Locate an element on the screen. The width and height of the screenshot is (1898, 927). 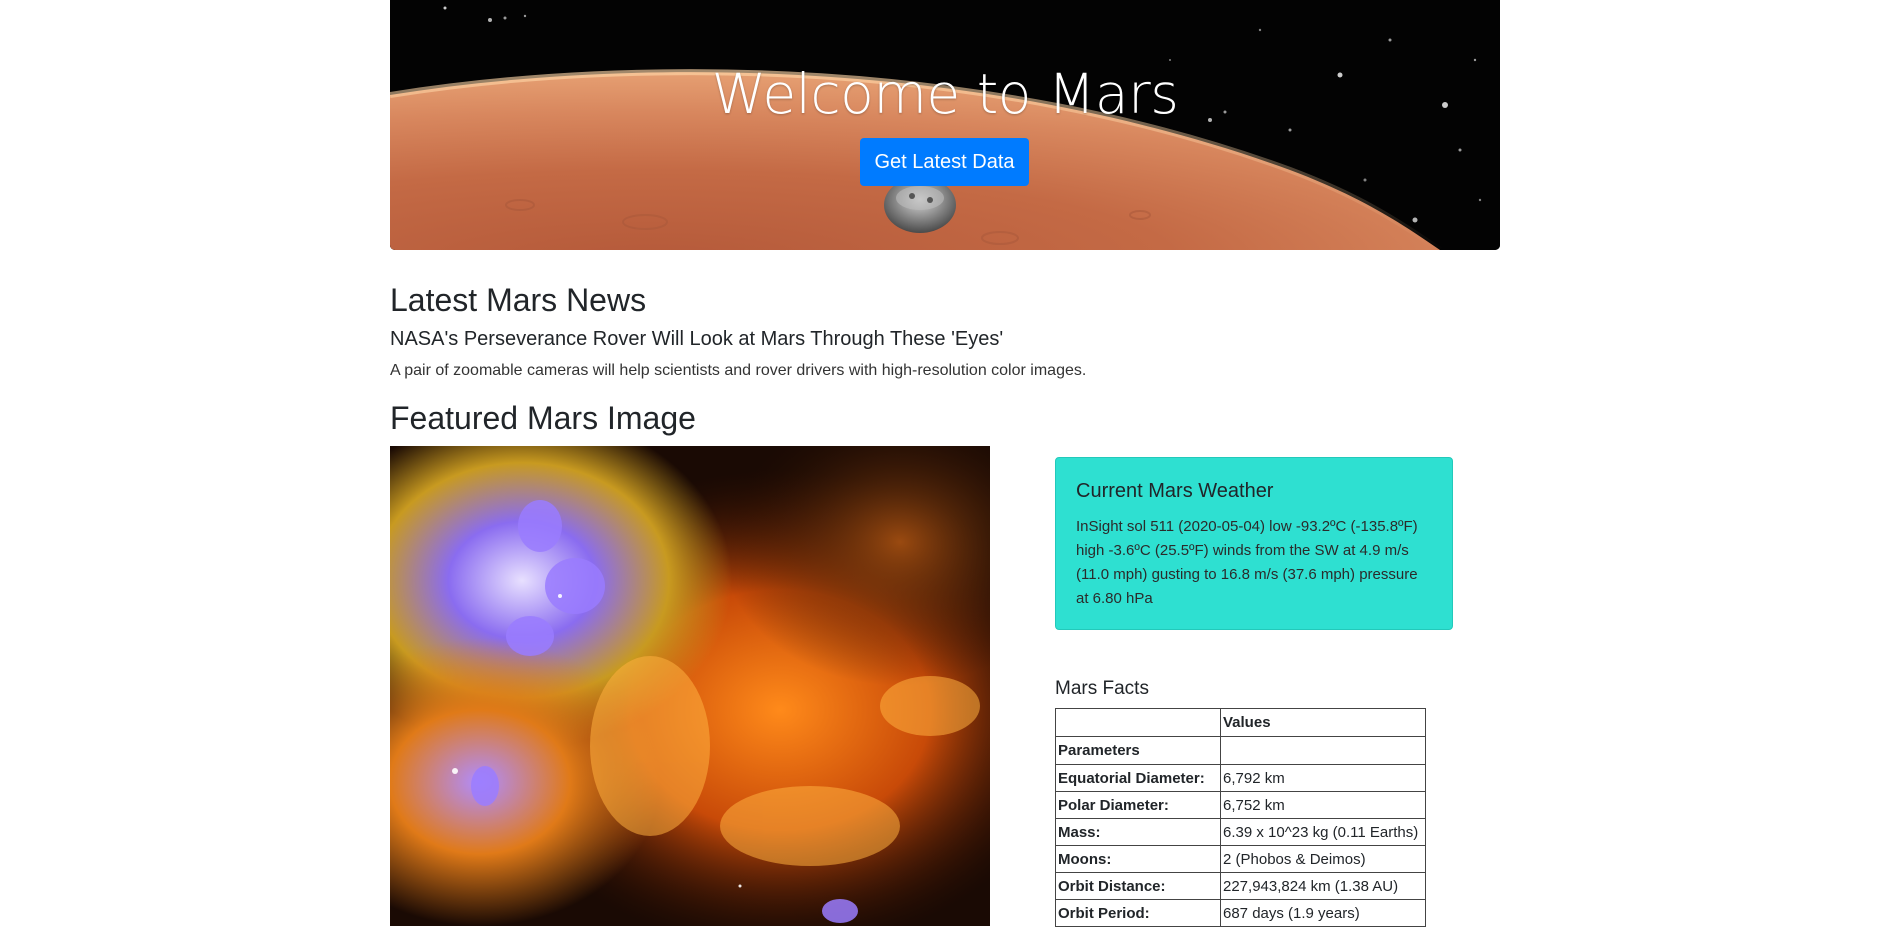
index-blank is located at coordinates (1323, 750).